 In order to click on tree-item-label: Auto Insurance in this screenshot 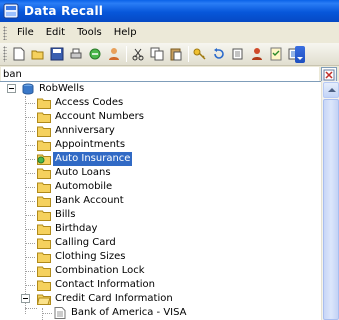, I will do `click(93, 159)`.